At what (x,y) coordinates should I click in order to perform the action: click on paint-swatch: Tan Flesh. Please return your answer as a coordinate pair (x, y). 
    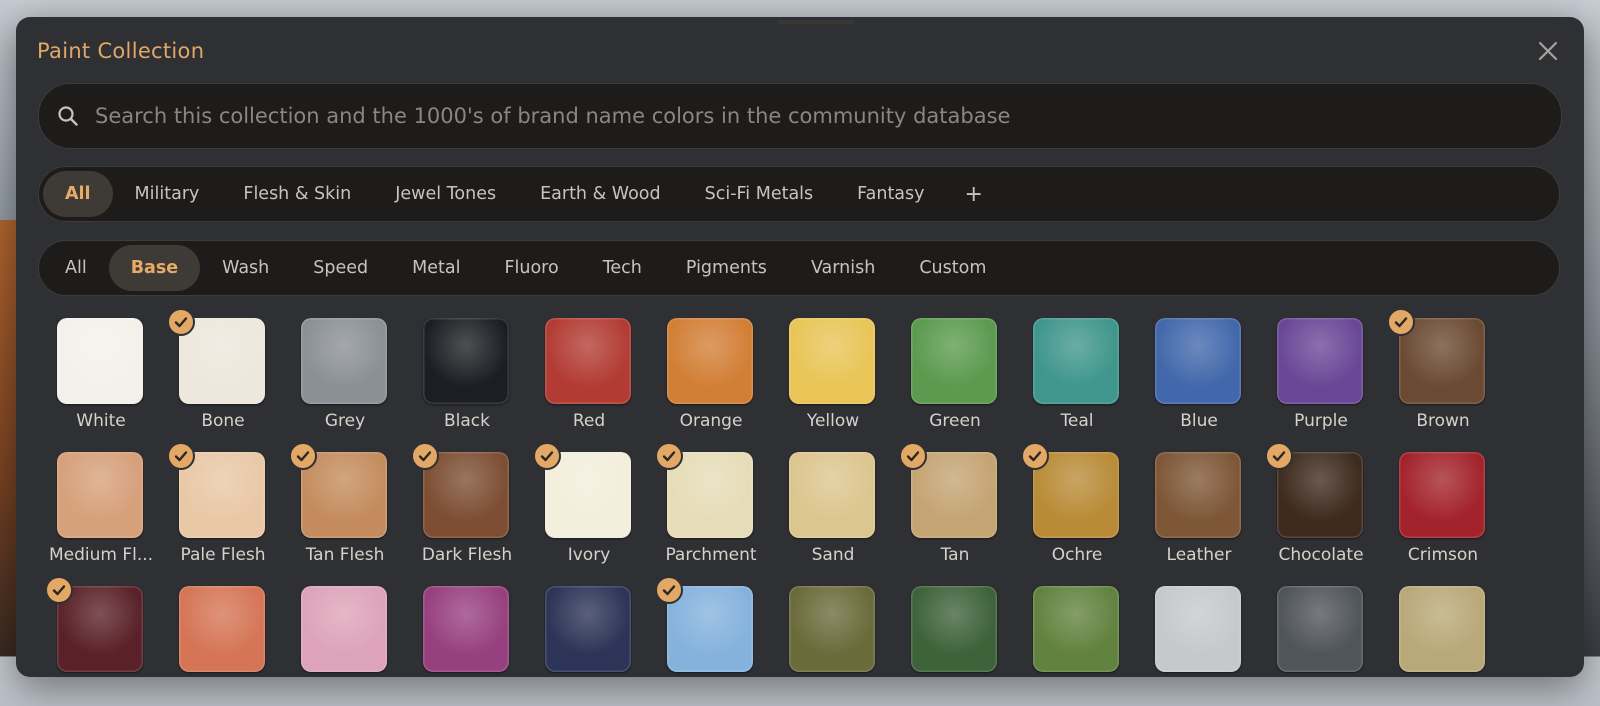
    Looking at the image, I should click on (345, 507).